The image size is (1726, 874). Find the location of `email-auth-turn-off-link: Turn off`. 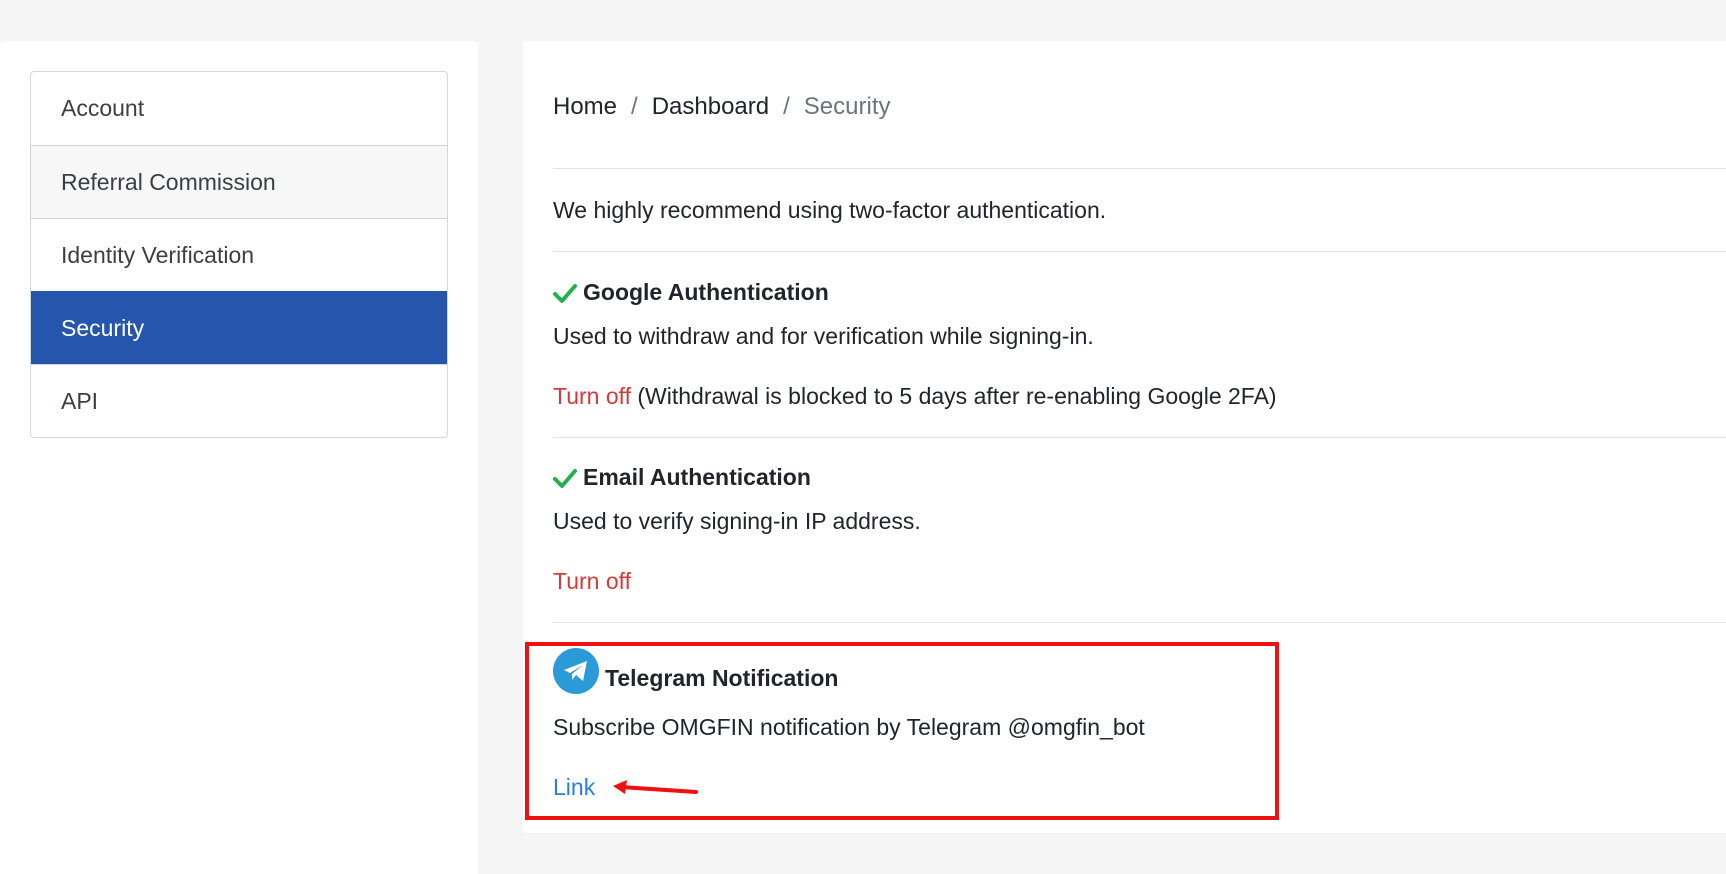

email-auth-turn-off-link: Turn off is located at coordinates (592, 581).